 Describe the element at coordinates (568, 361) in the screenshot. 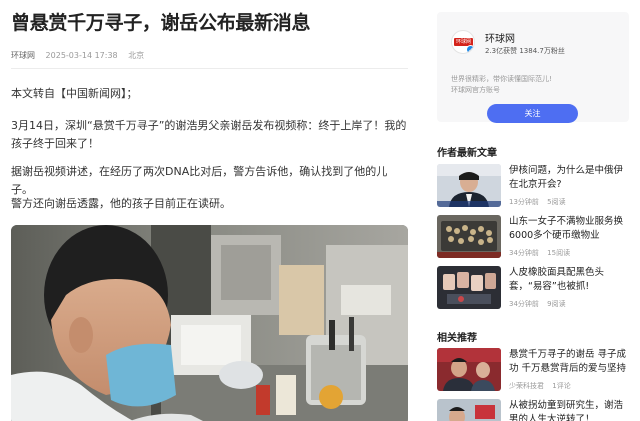

I see `related-article-title: 悬赏千万寻子的谢岳 寻子成功 千万悬赏背后的爱与坚持` at that location.